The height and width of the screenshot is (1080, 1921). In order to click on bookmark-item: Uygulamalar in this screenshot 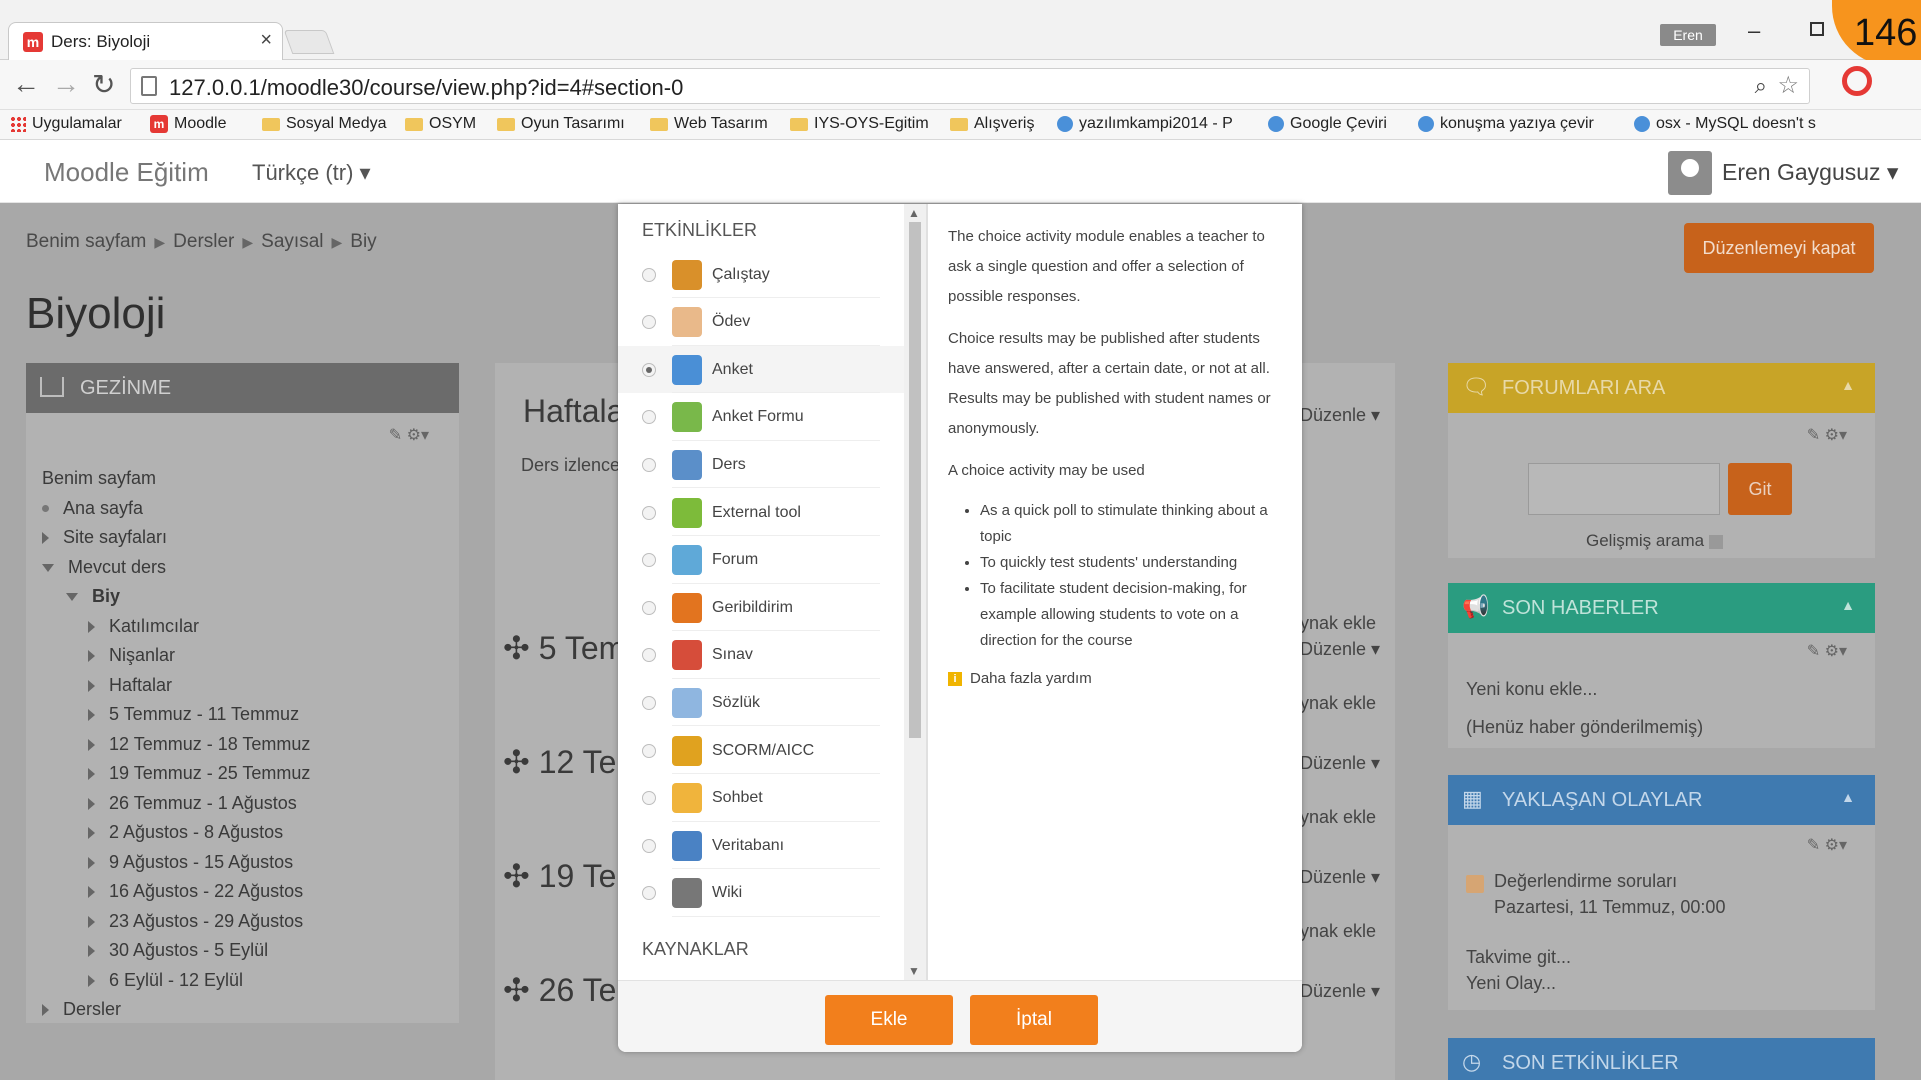, I will do `click(66, 124)`.